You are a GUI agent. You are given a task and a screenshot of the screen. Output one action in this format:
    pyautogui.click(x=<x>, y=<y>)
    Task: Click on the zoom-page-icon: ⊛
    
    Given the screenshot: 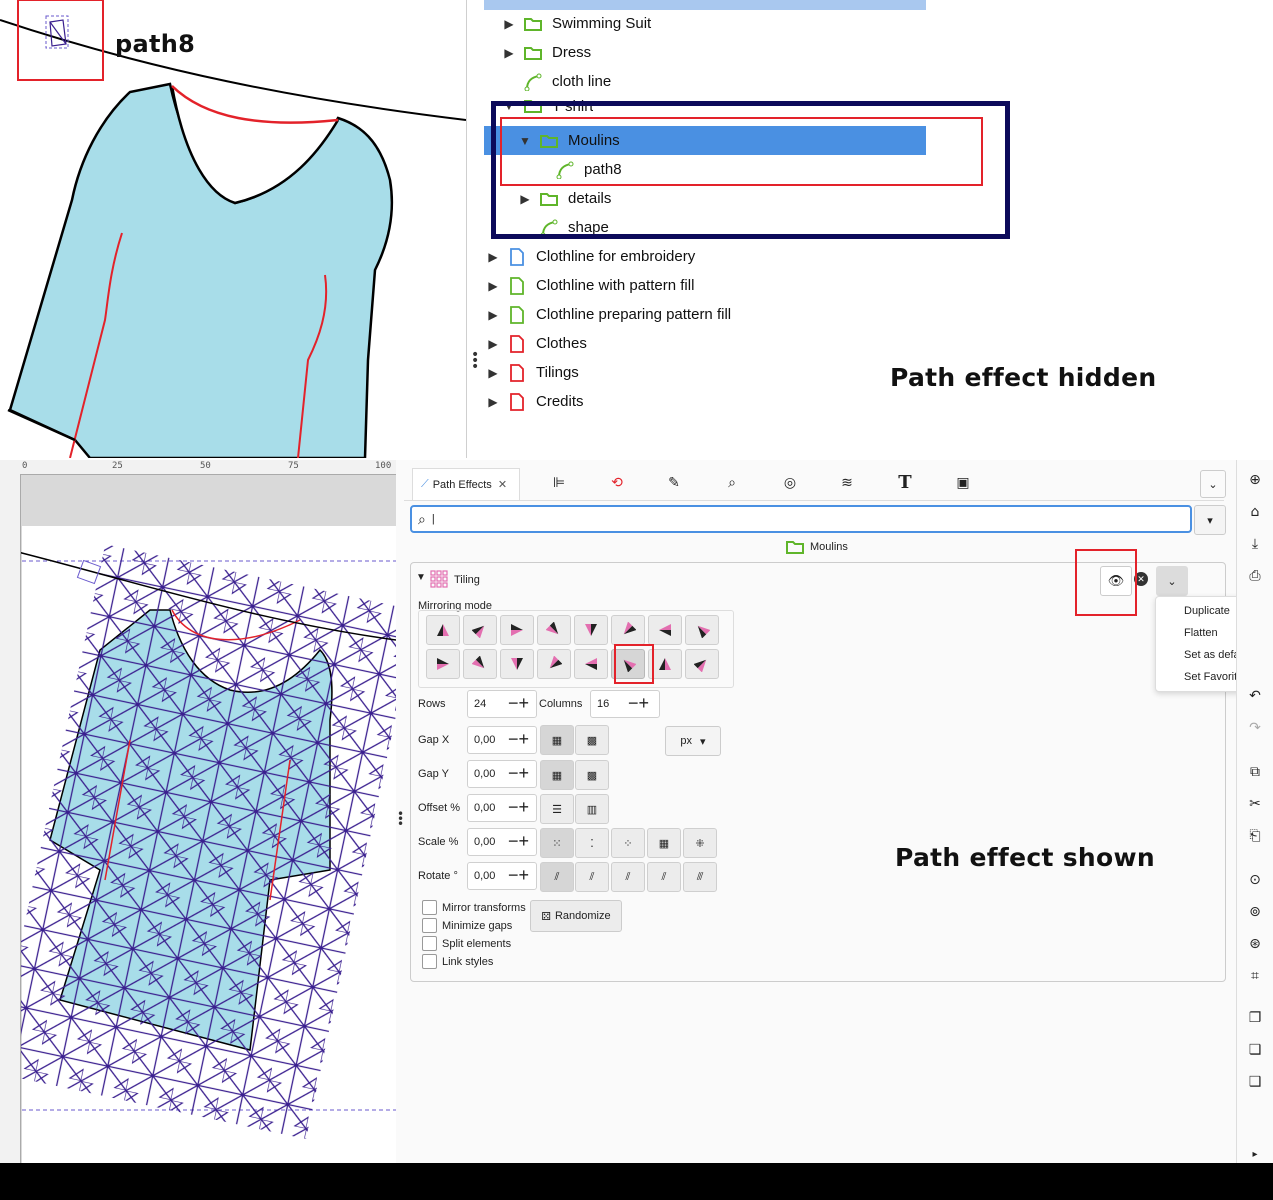 What is the action you would take?
    pyautogui.click(x=1255, y=944)
    